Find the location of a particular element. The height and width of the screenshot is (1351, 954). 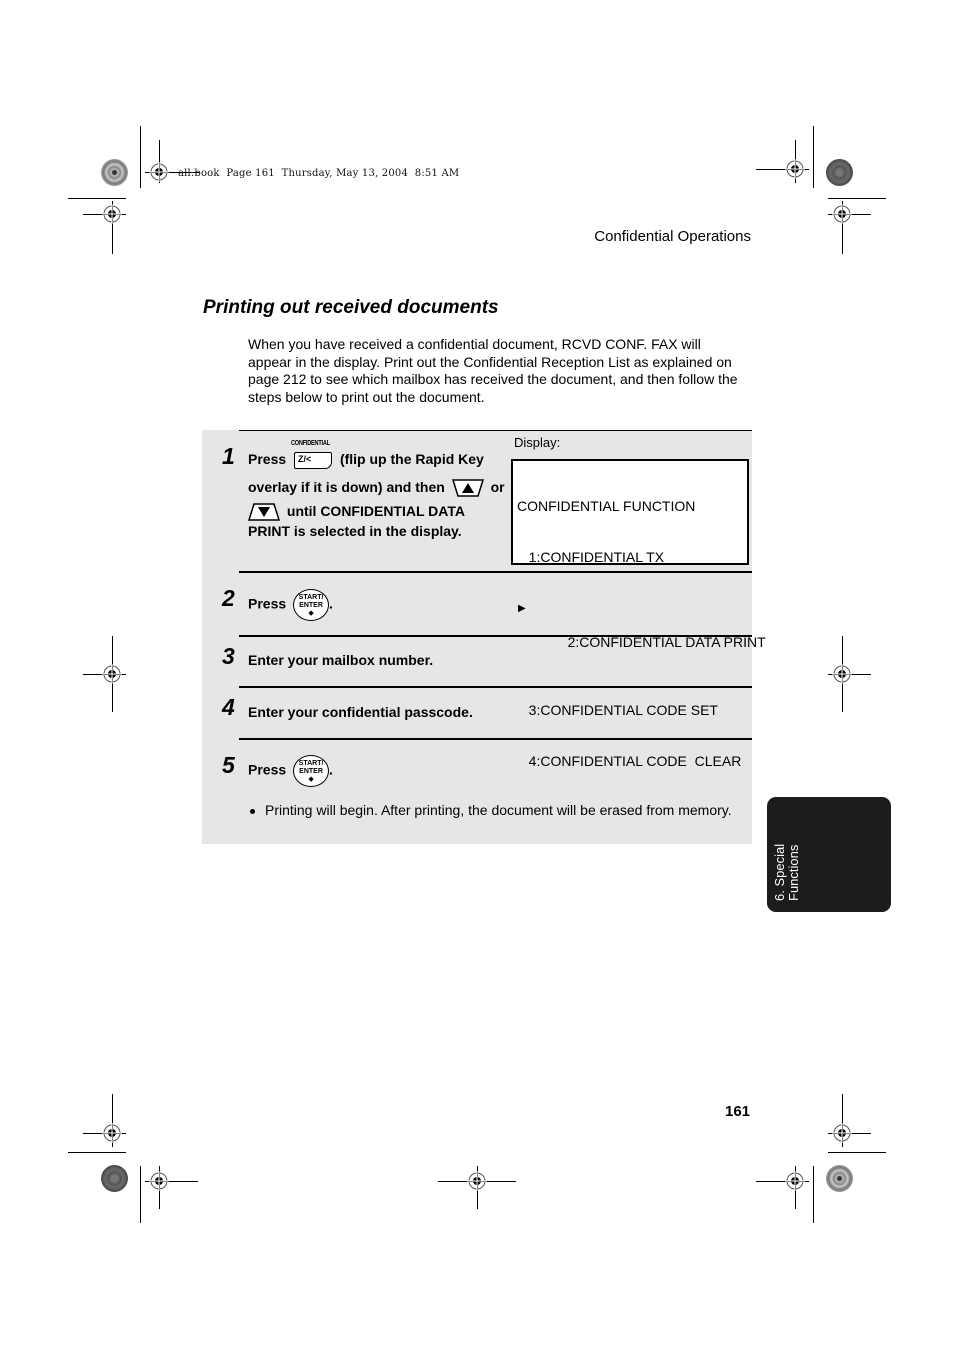

chapter-tab-line: Functions is located at coordinates (793, 872).